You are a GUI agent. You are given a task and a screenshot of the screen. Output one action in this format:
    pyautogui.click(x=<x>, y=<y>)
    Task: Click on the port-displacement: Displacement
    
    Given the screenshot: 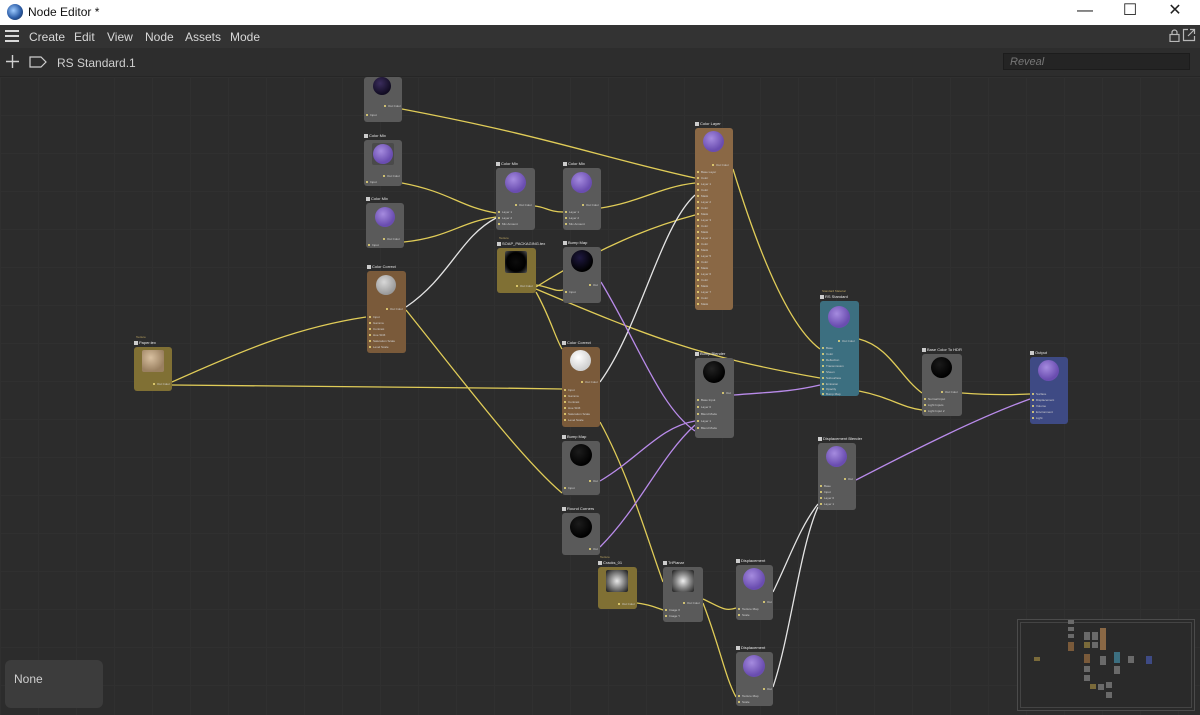 What is the action you would take?
    pyautogui.click(x=1043, y=400)
    